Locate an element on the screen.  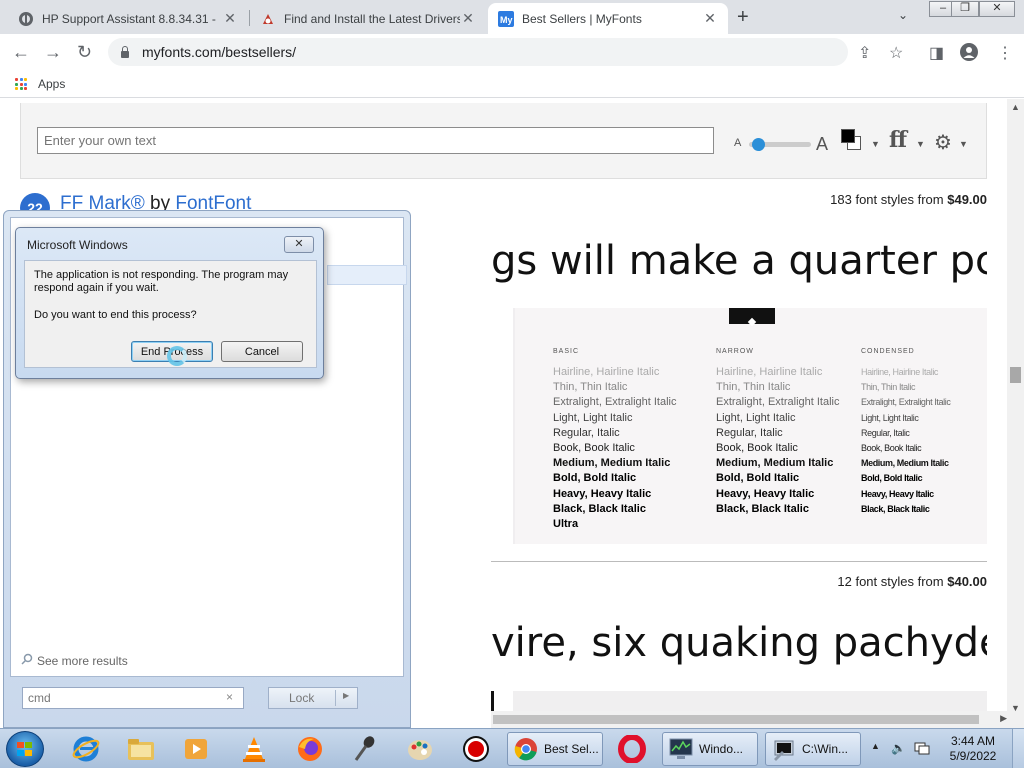
start-search-input is located at coordinates (133, 698).